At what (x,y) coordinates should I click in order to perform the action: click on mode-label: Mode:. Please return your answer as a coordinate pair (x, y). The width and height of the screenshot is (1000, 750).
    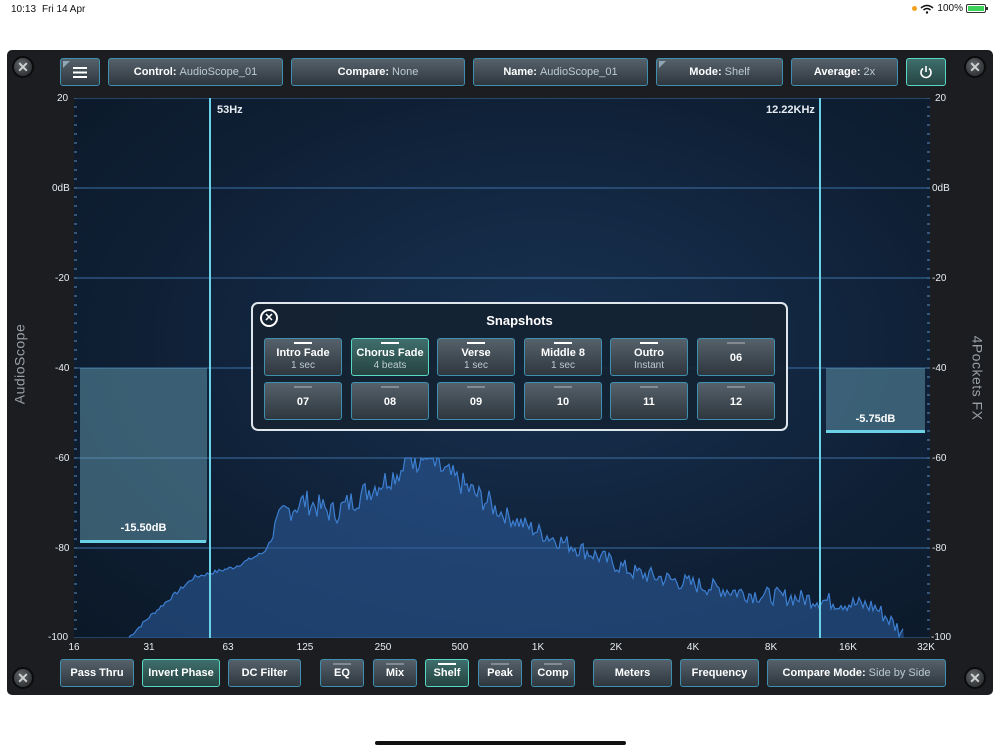
    Looking at the image, I should click on (705, 72).